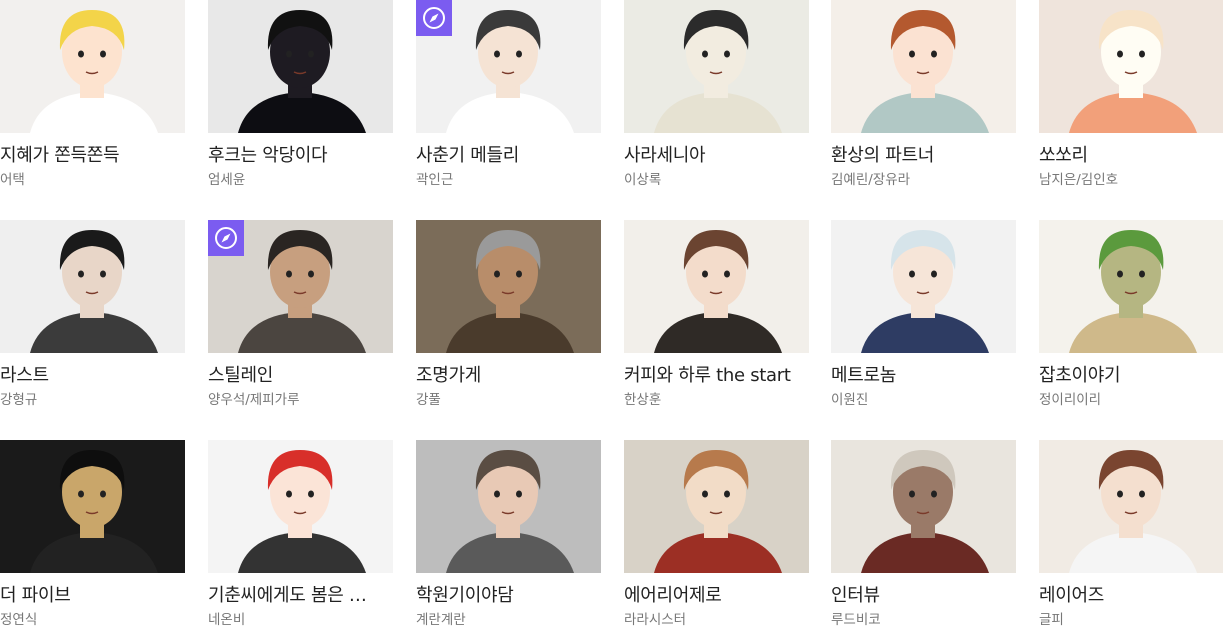  Describe the element at coordinates (298, 156) in the screenshot. I see `webtoon-title: 후크는 악당이다` at that location.